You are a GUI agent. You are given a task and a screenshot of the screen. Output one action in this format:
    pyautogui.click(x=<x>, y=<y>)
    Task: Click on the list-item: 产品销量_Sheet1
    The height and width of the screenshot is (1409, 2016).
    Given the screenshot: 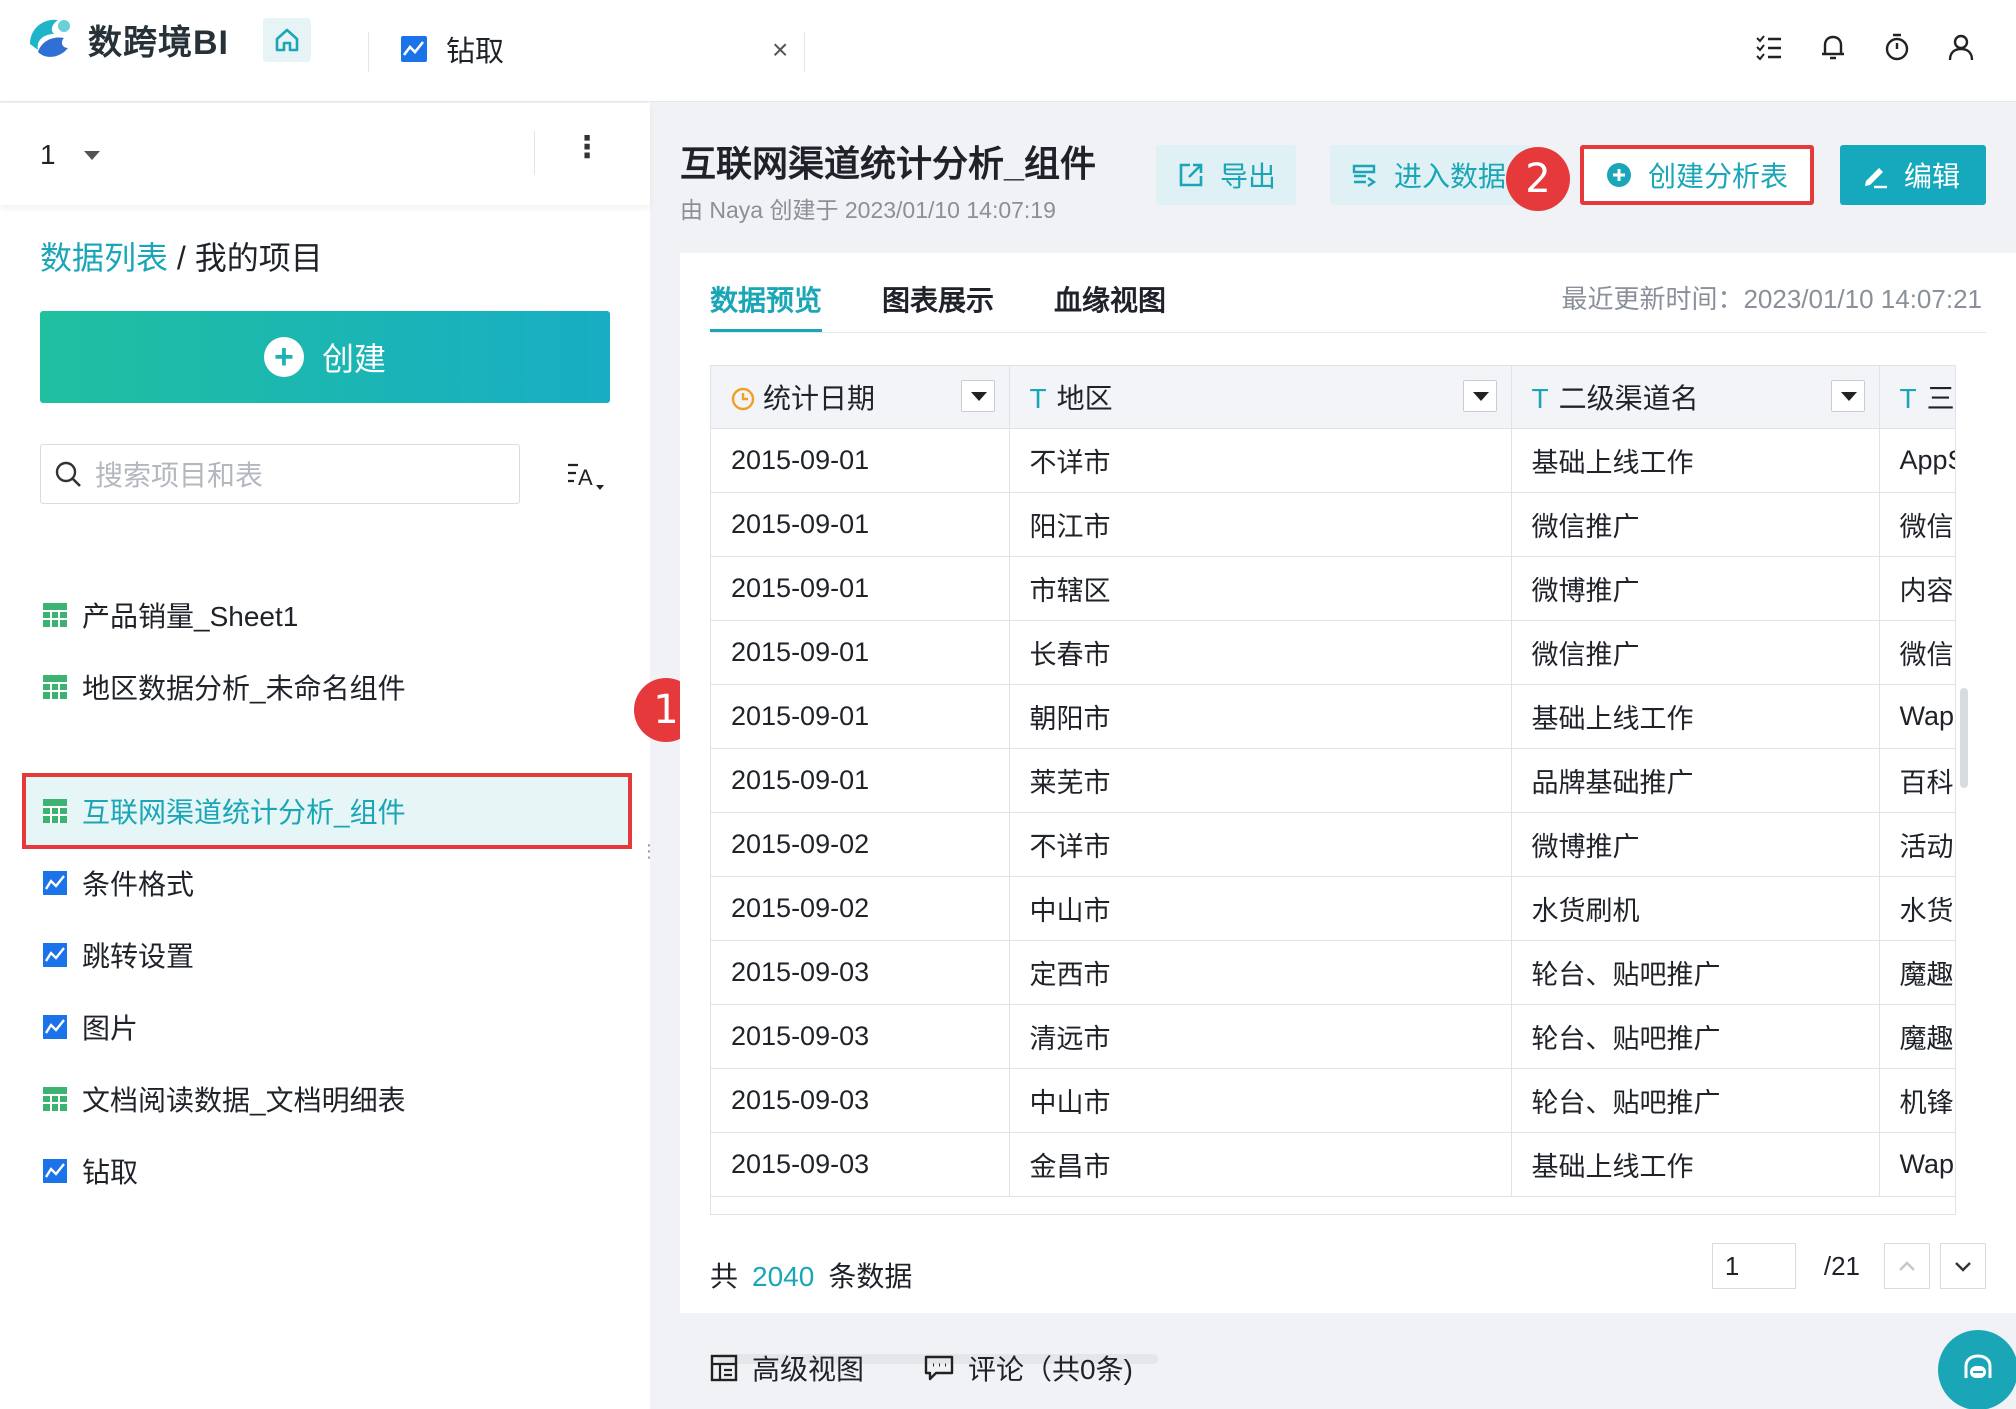 What is the action you would take?
    pyautogui.click(x=327, y=615)
    